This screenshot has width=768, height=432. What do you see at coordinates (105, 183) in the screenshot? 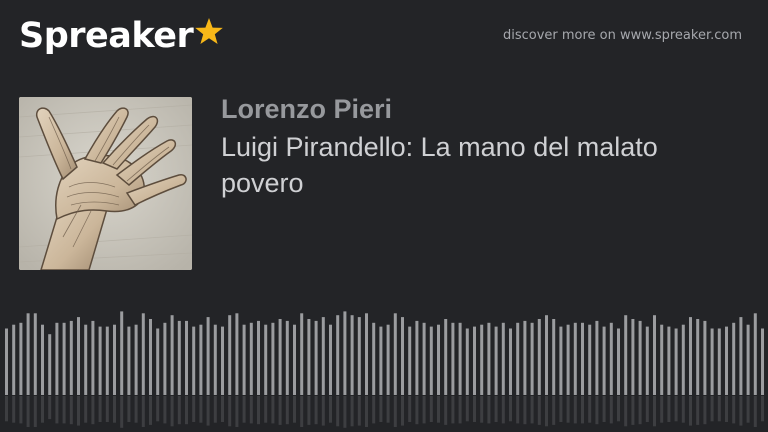
I see `hand-drawing-icon` at bounding box center [105, 183].